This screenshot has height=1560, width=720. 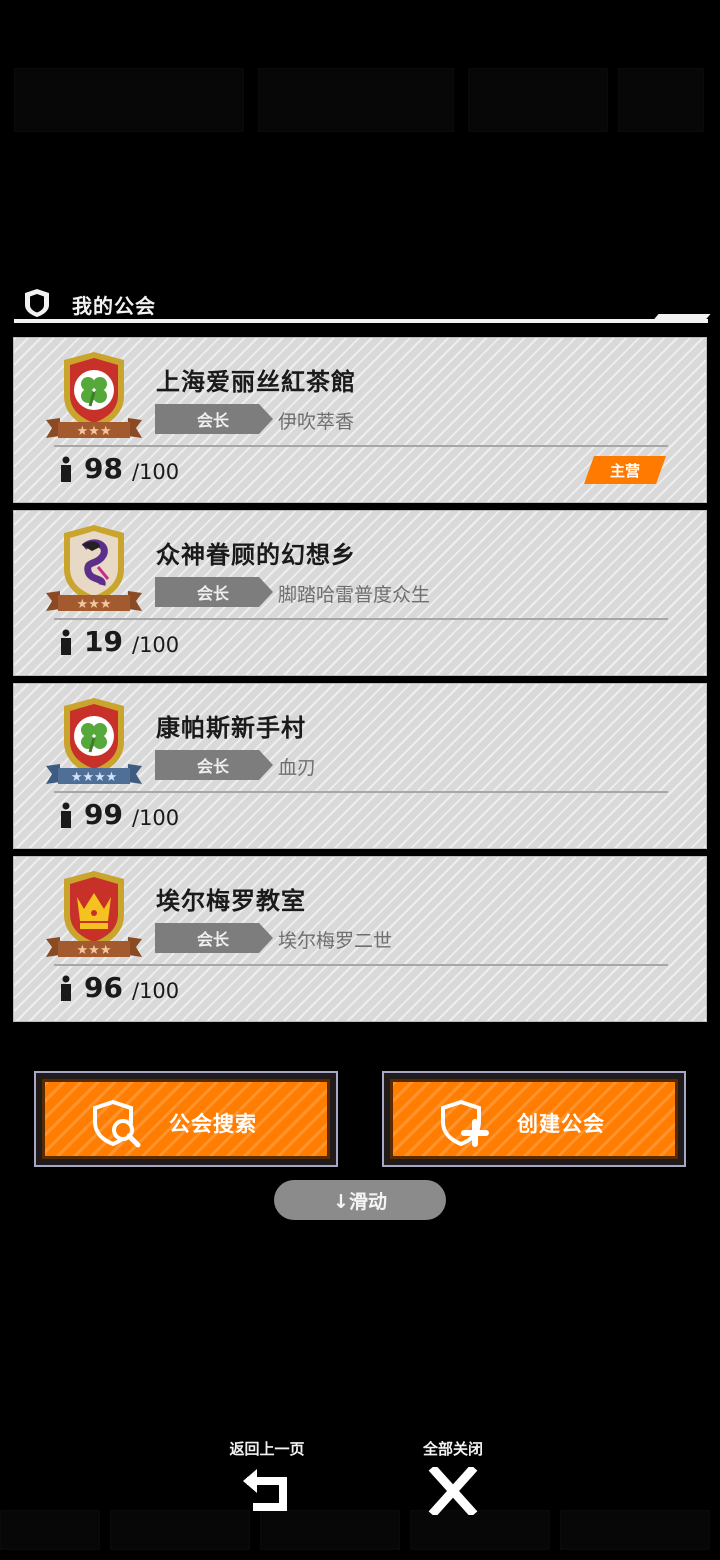 I want to click on guild-card: ★★★ 众神眷顾的幻想乡 会长 脚踏哈雷普度众生 19 /100, so click(x=360, y=593).